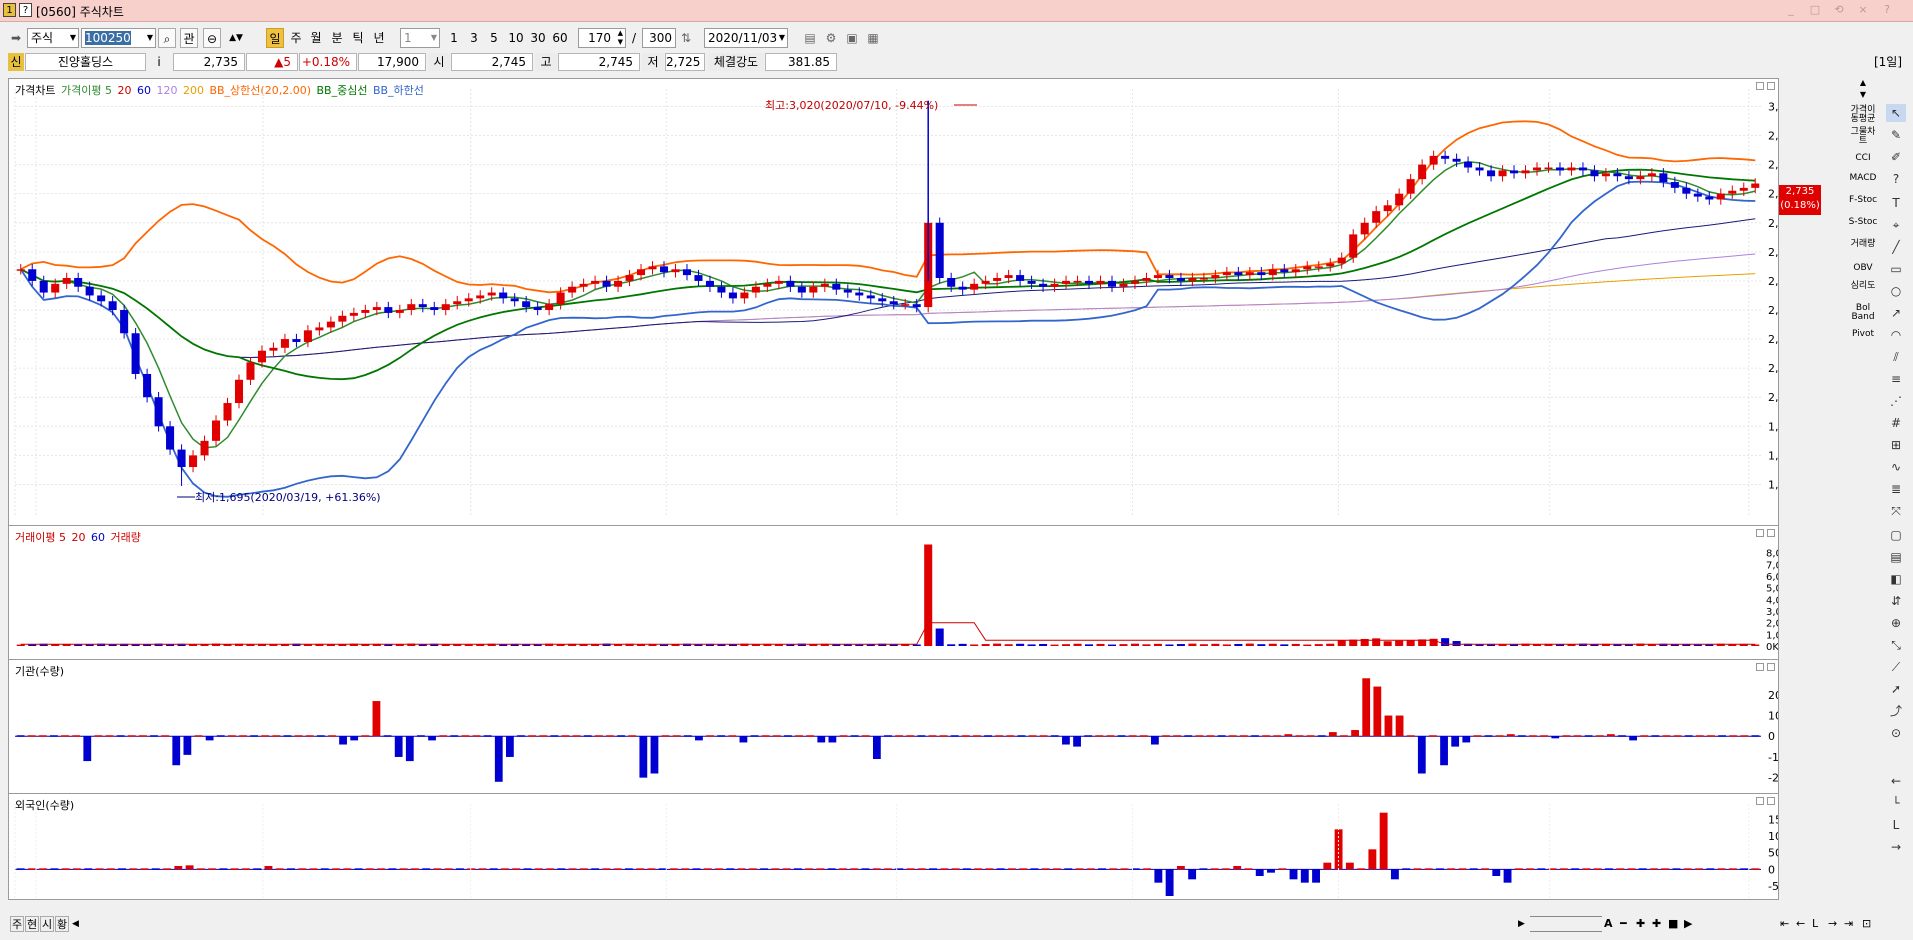 This screenshot has height=940, width=1913. Describe the element at coordinates (316, 38) in the screenshot. I see `period-button-month: 월` at that location.